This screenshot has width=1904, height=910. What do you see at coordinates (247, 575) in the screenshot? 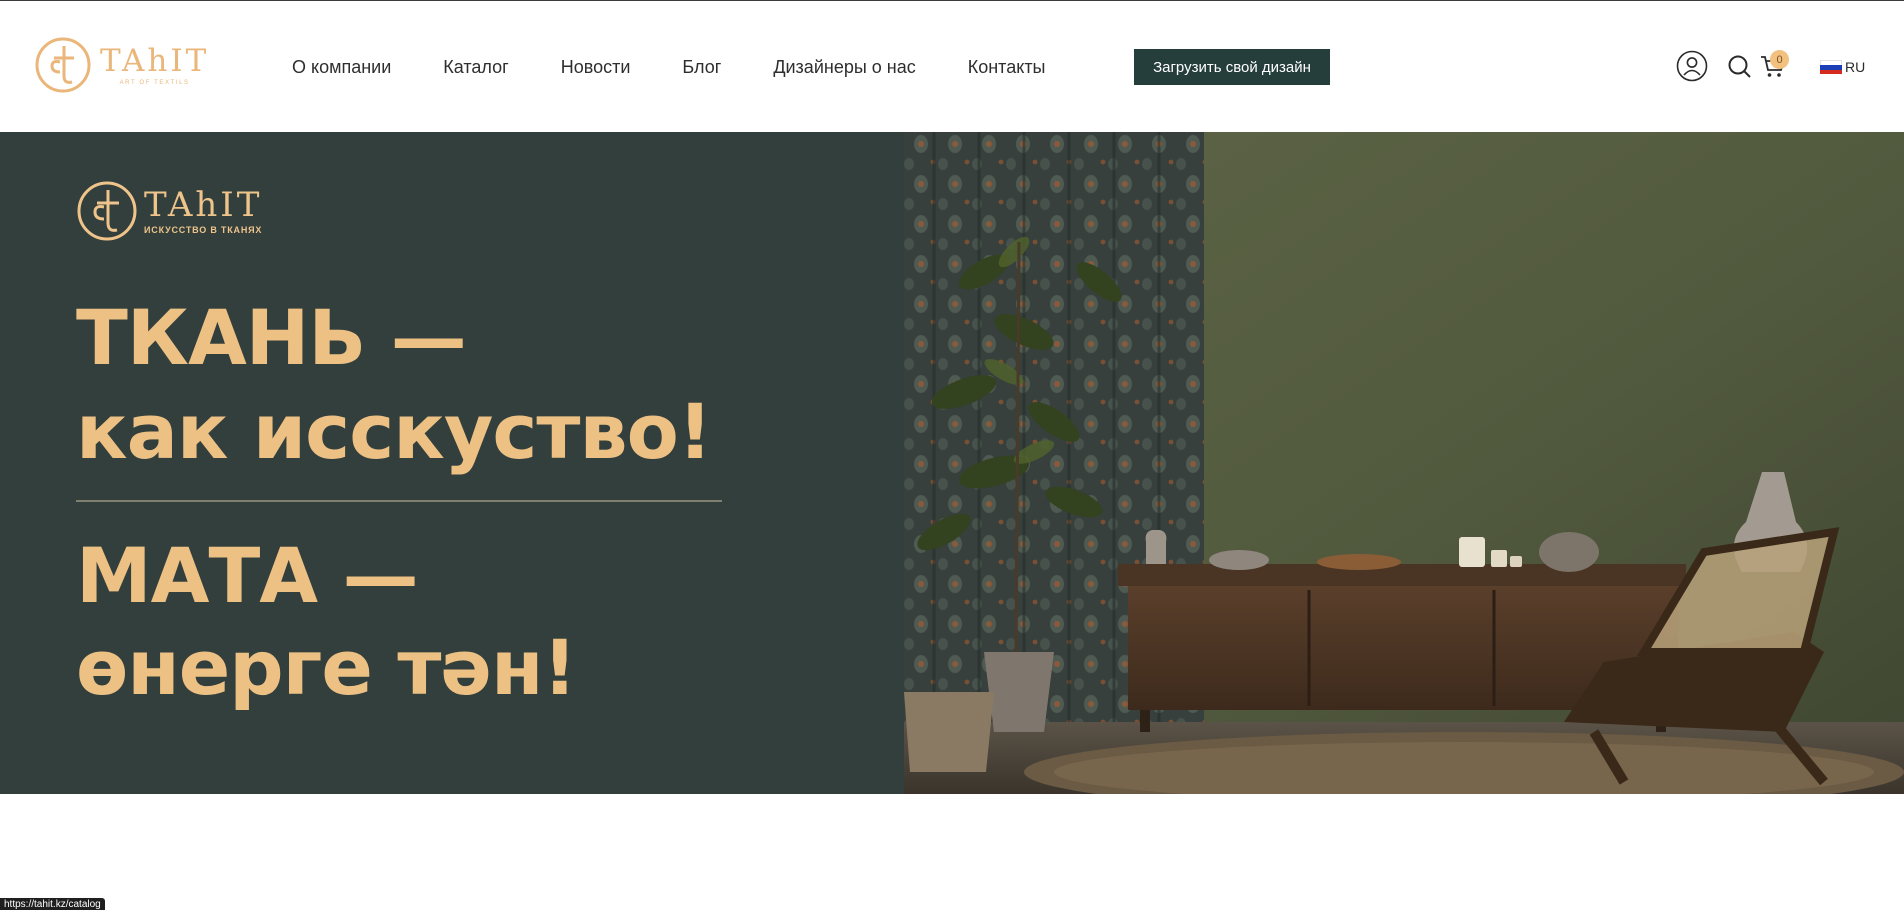
I see `hero-headline-line-3: МАТА —` at bounding box center [247, 575].